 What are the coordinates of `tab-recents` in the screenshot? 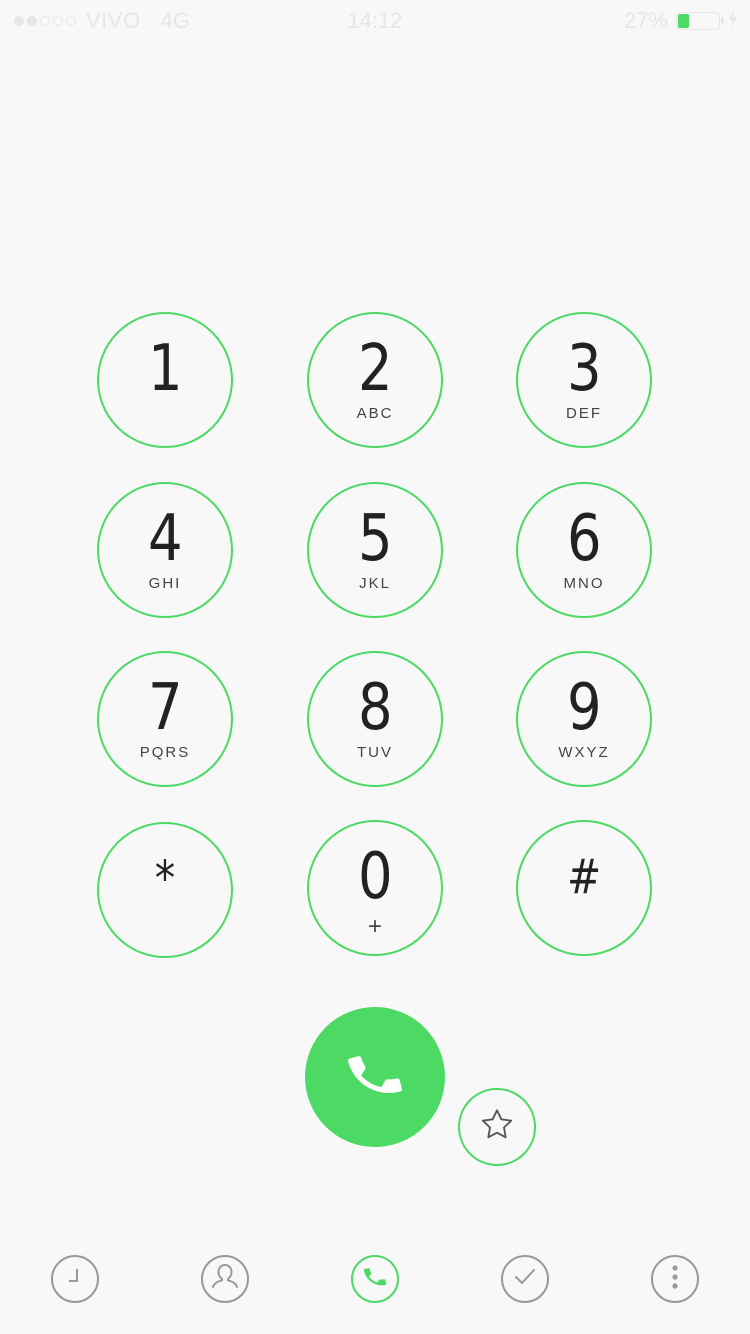 It's located at (75, 1279).